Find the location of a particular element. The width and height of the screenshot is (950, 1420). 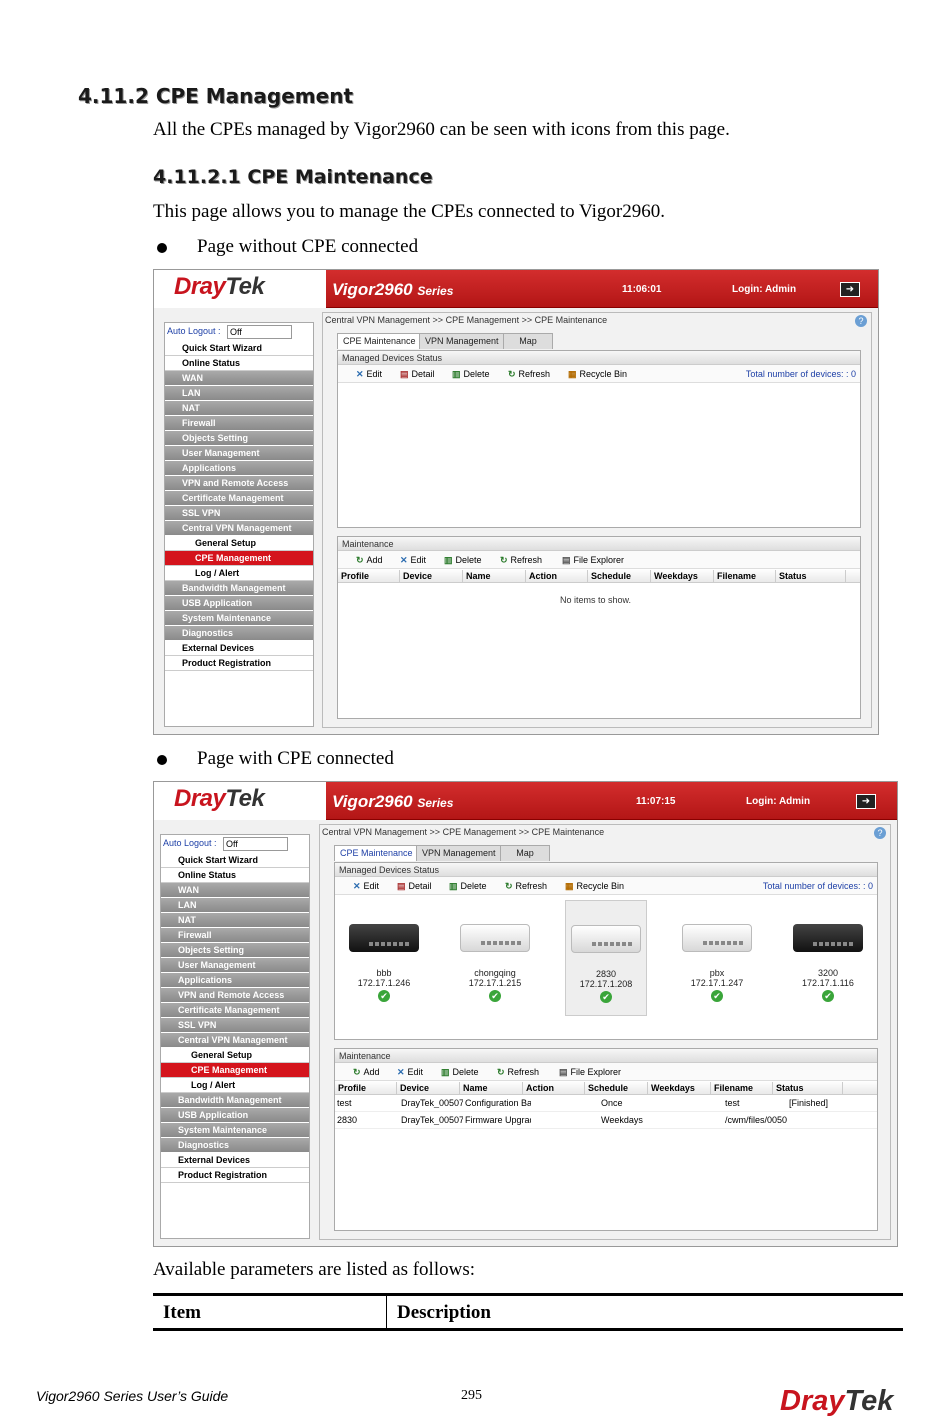

device-card: bbb 172.17.1.246 ✔ is located at coordinates (384, 958).